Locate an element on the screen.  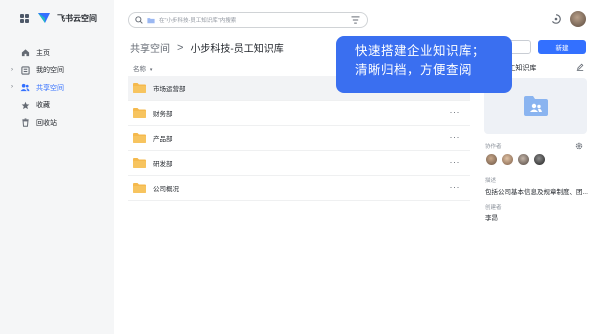
new-button: 新建 is located at coordinates (562, 47).